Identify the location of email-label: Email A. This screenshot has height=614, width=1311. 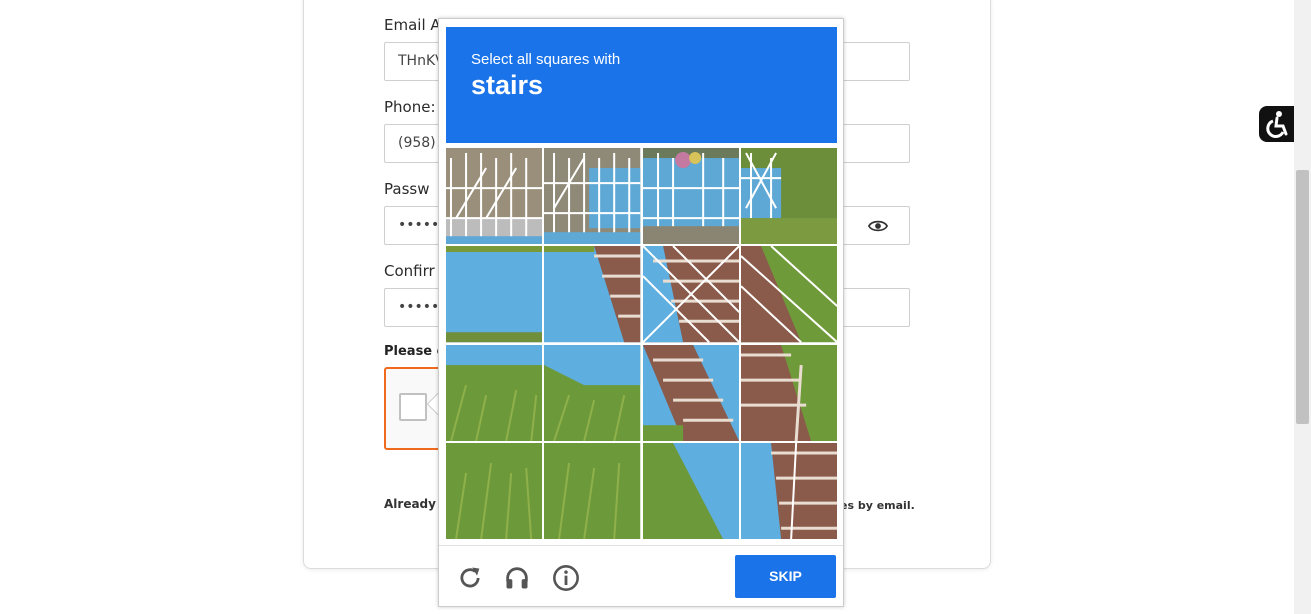
(412, 25).